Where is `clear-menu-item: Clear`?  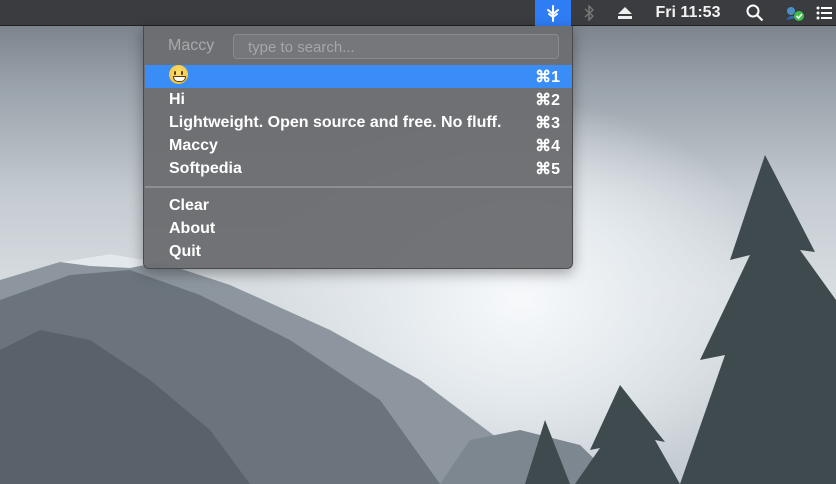 clear-menu-item: Clear is located at coordinates (358, 205).